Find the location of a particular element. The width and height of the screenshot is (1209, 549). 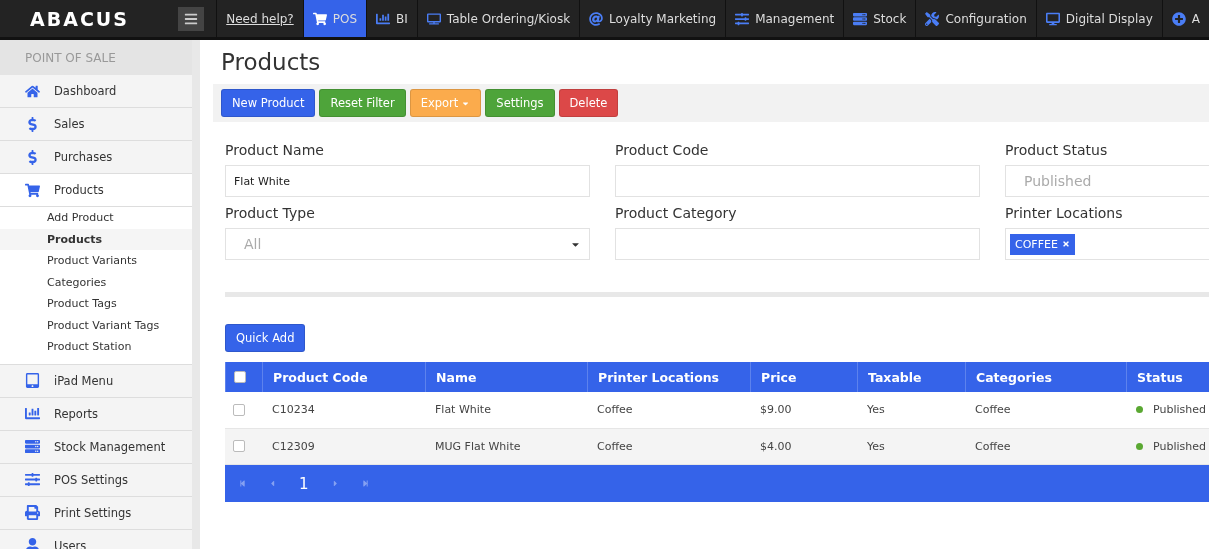

sidebar-heading: POINT OF SALE is located at coordinates (96, 57).